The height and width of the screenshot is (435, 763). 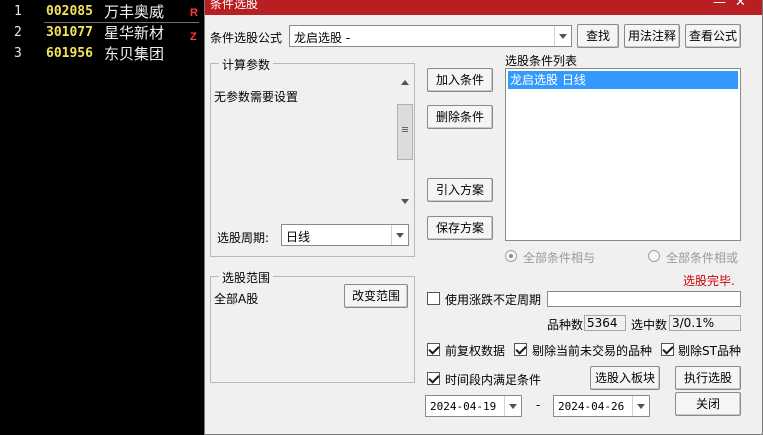 What do you see at coordinates (623, 80) in the screenshot?
I see `condition-item: 龙启选股 日线` at bounding box center [623, 80].